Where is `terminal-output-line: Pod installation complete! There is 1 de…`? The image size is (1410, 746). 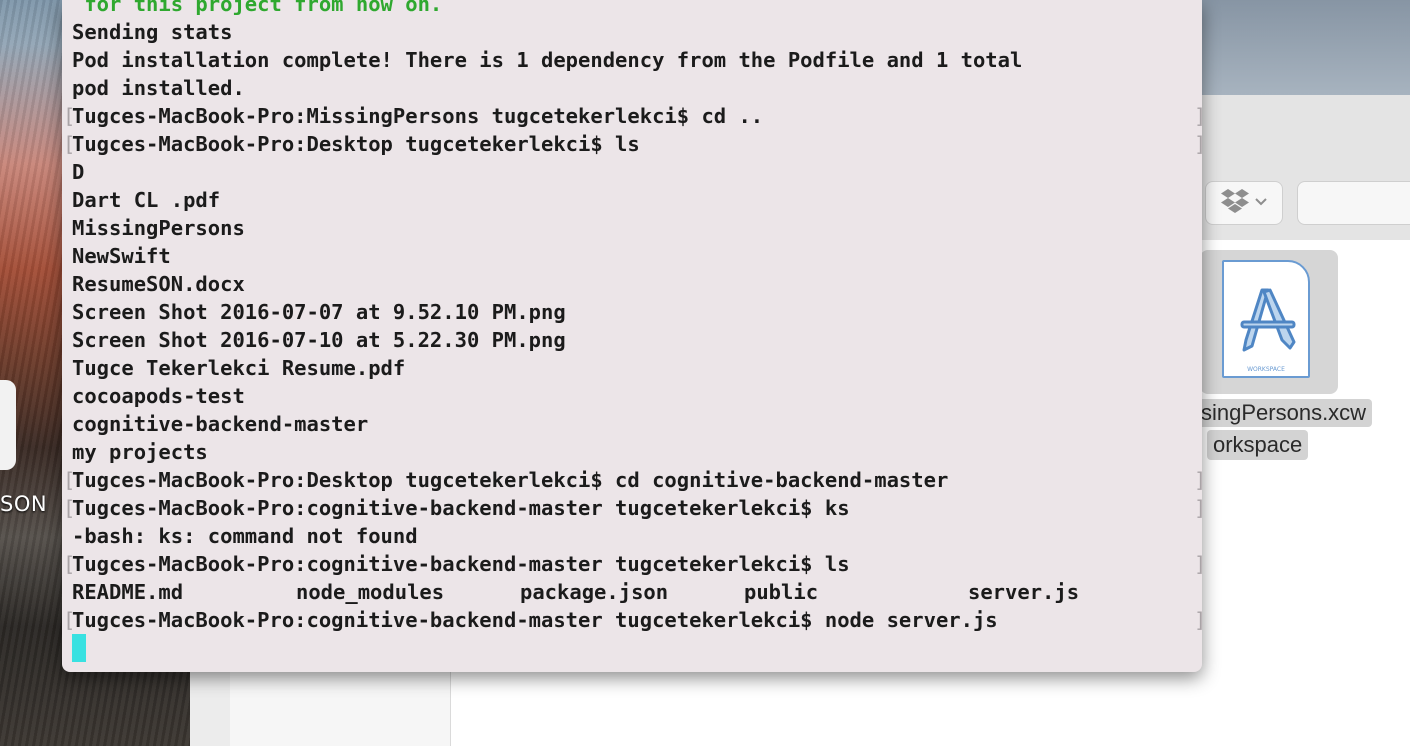 terminal-output-line: Pod installation complete! There is 1 de… is located at coordinates (637, 60).